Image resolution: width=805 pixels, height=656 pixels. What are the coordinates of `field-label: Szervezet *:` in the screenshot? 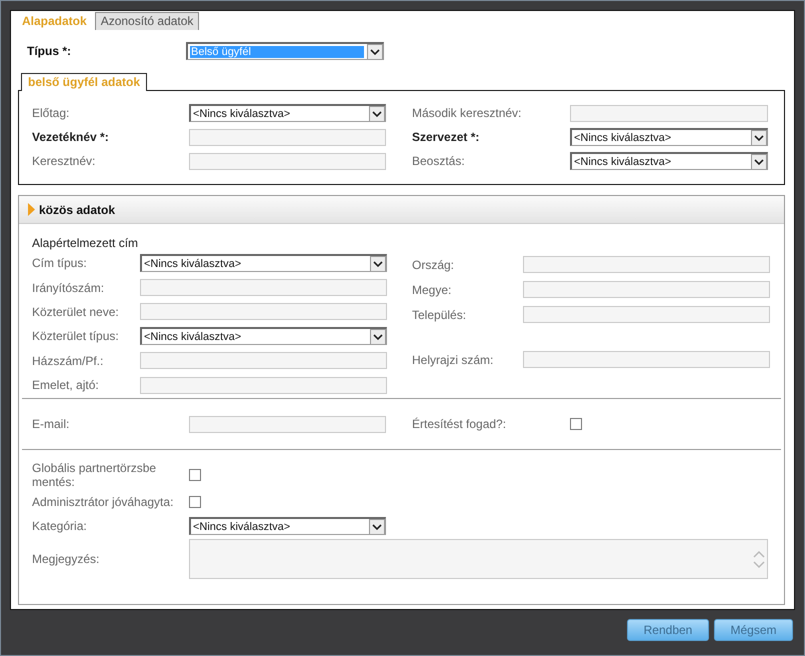 It's located at (446, 137).